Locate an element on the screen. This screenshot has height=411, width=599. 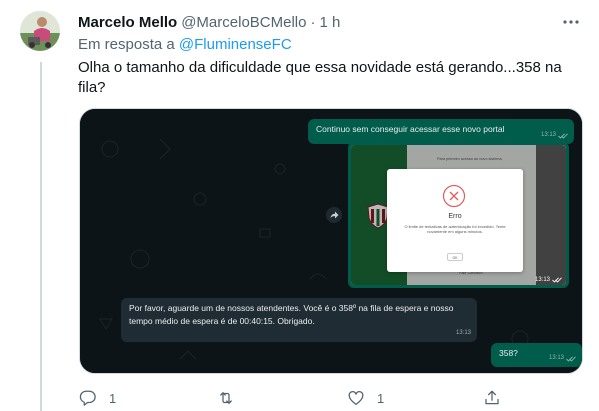
reply-icon is located at coordinates (87, 398).